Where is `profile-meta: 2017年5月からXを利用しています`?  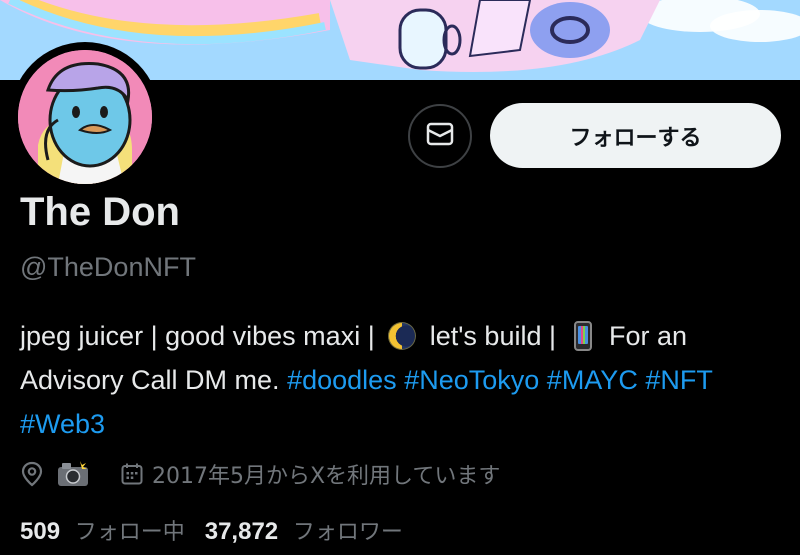
profile-meta: 2017年5月からXを利用しています is located at coordinates (260, 474).